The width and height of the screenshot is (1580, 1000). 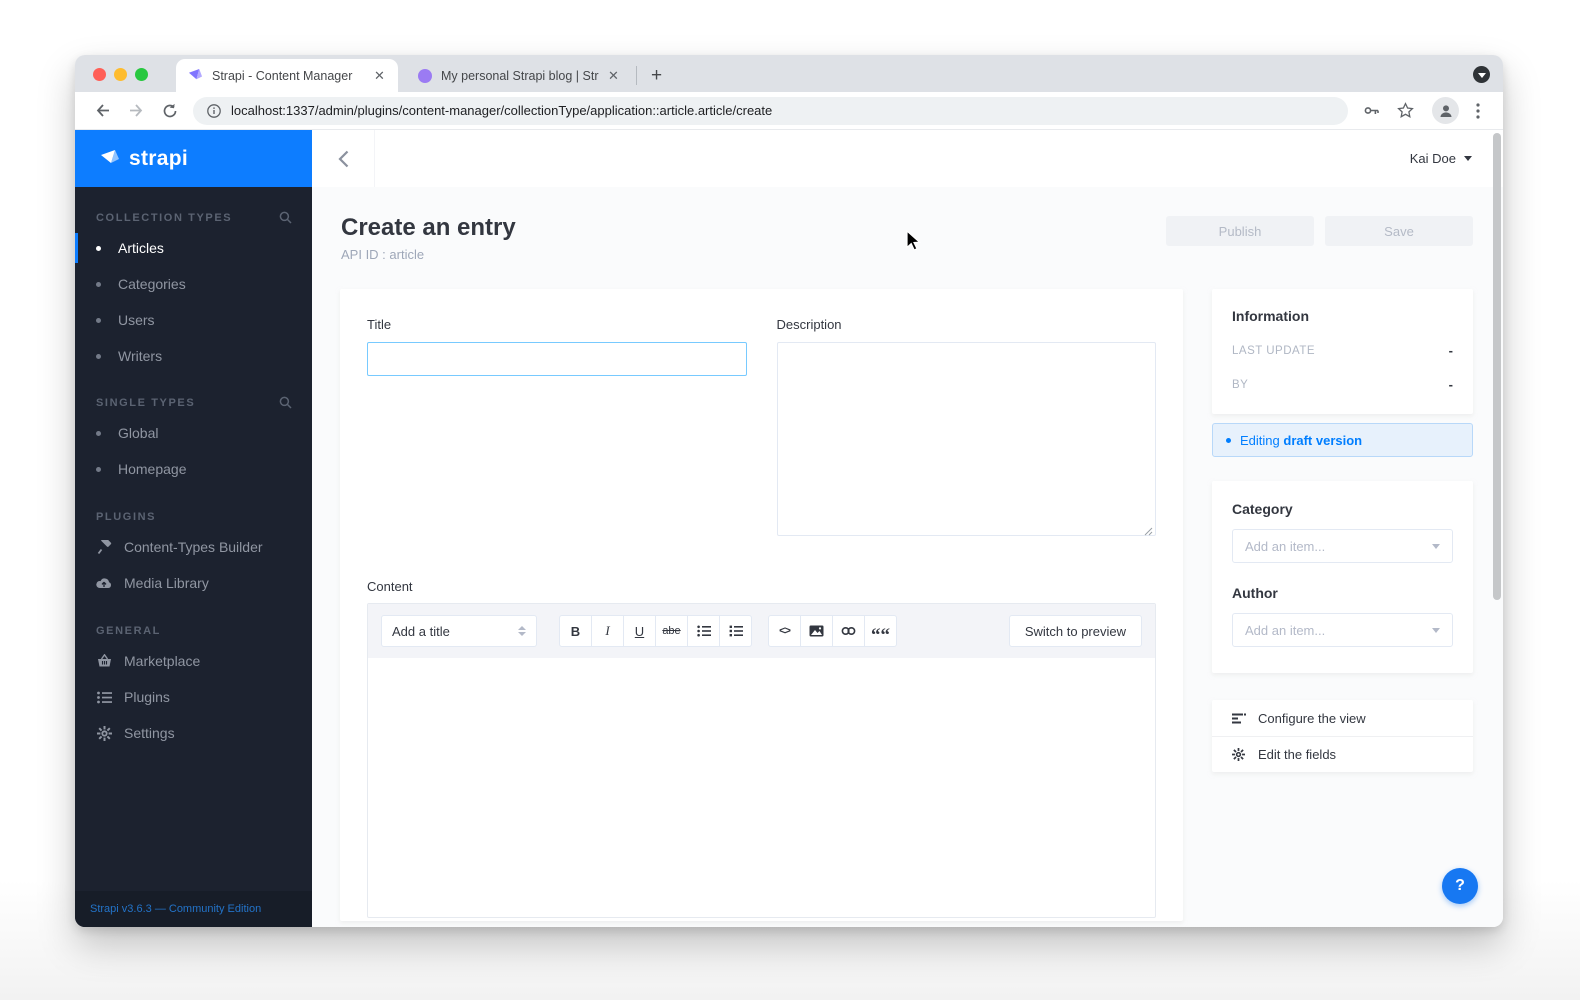 What do you see at coordinates (784, 631) in the screenshot?
I see `code-button: <>` at bounding box center [784, 631].